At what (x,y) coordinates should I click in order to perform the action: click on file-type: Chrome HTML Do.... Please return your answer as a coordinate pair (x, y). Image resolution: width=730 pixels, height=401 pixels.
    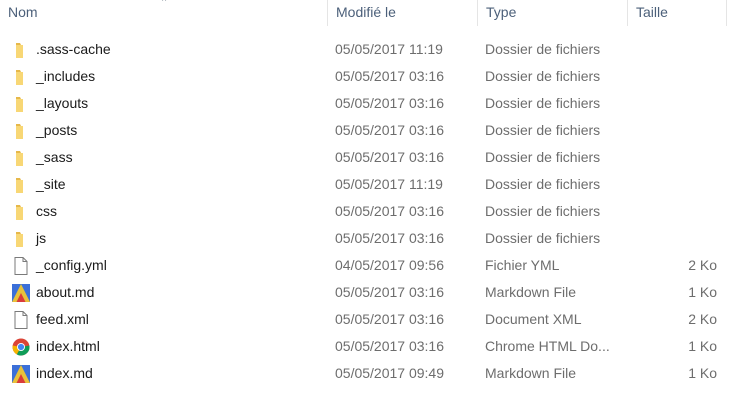
    Looking at the image, I should click on (547, 346).